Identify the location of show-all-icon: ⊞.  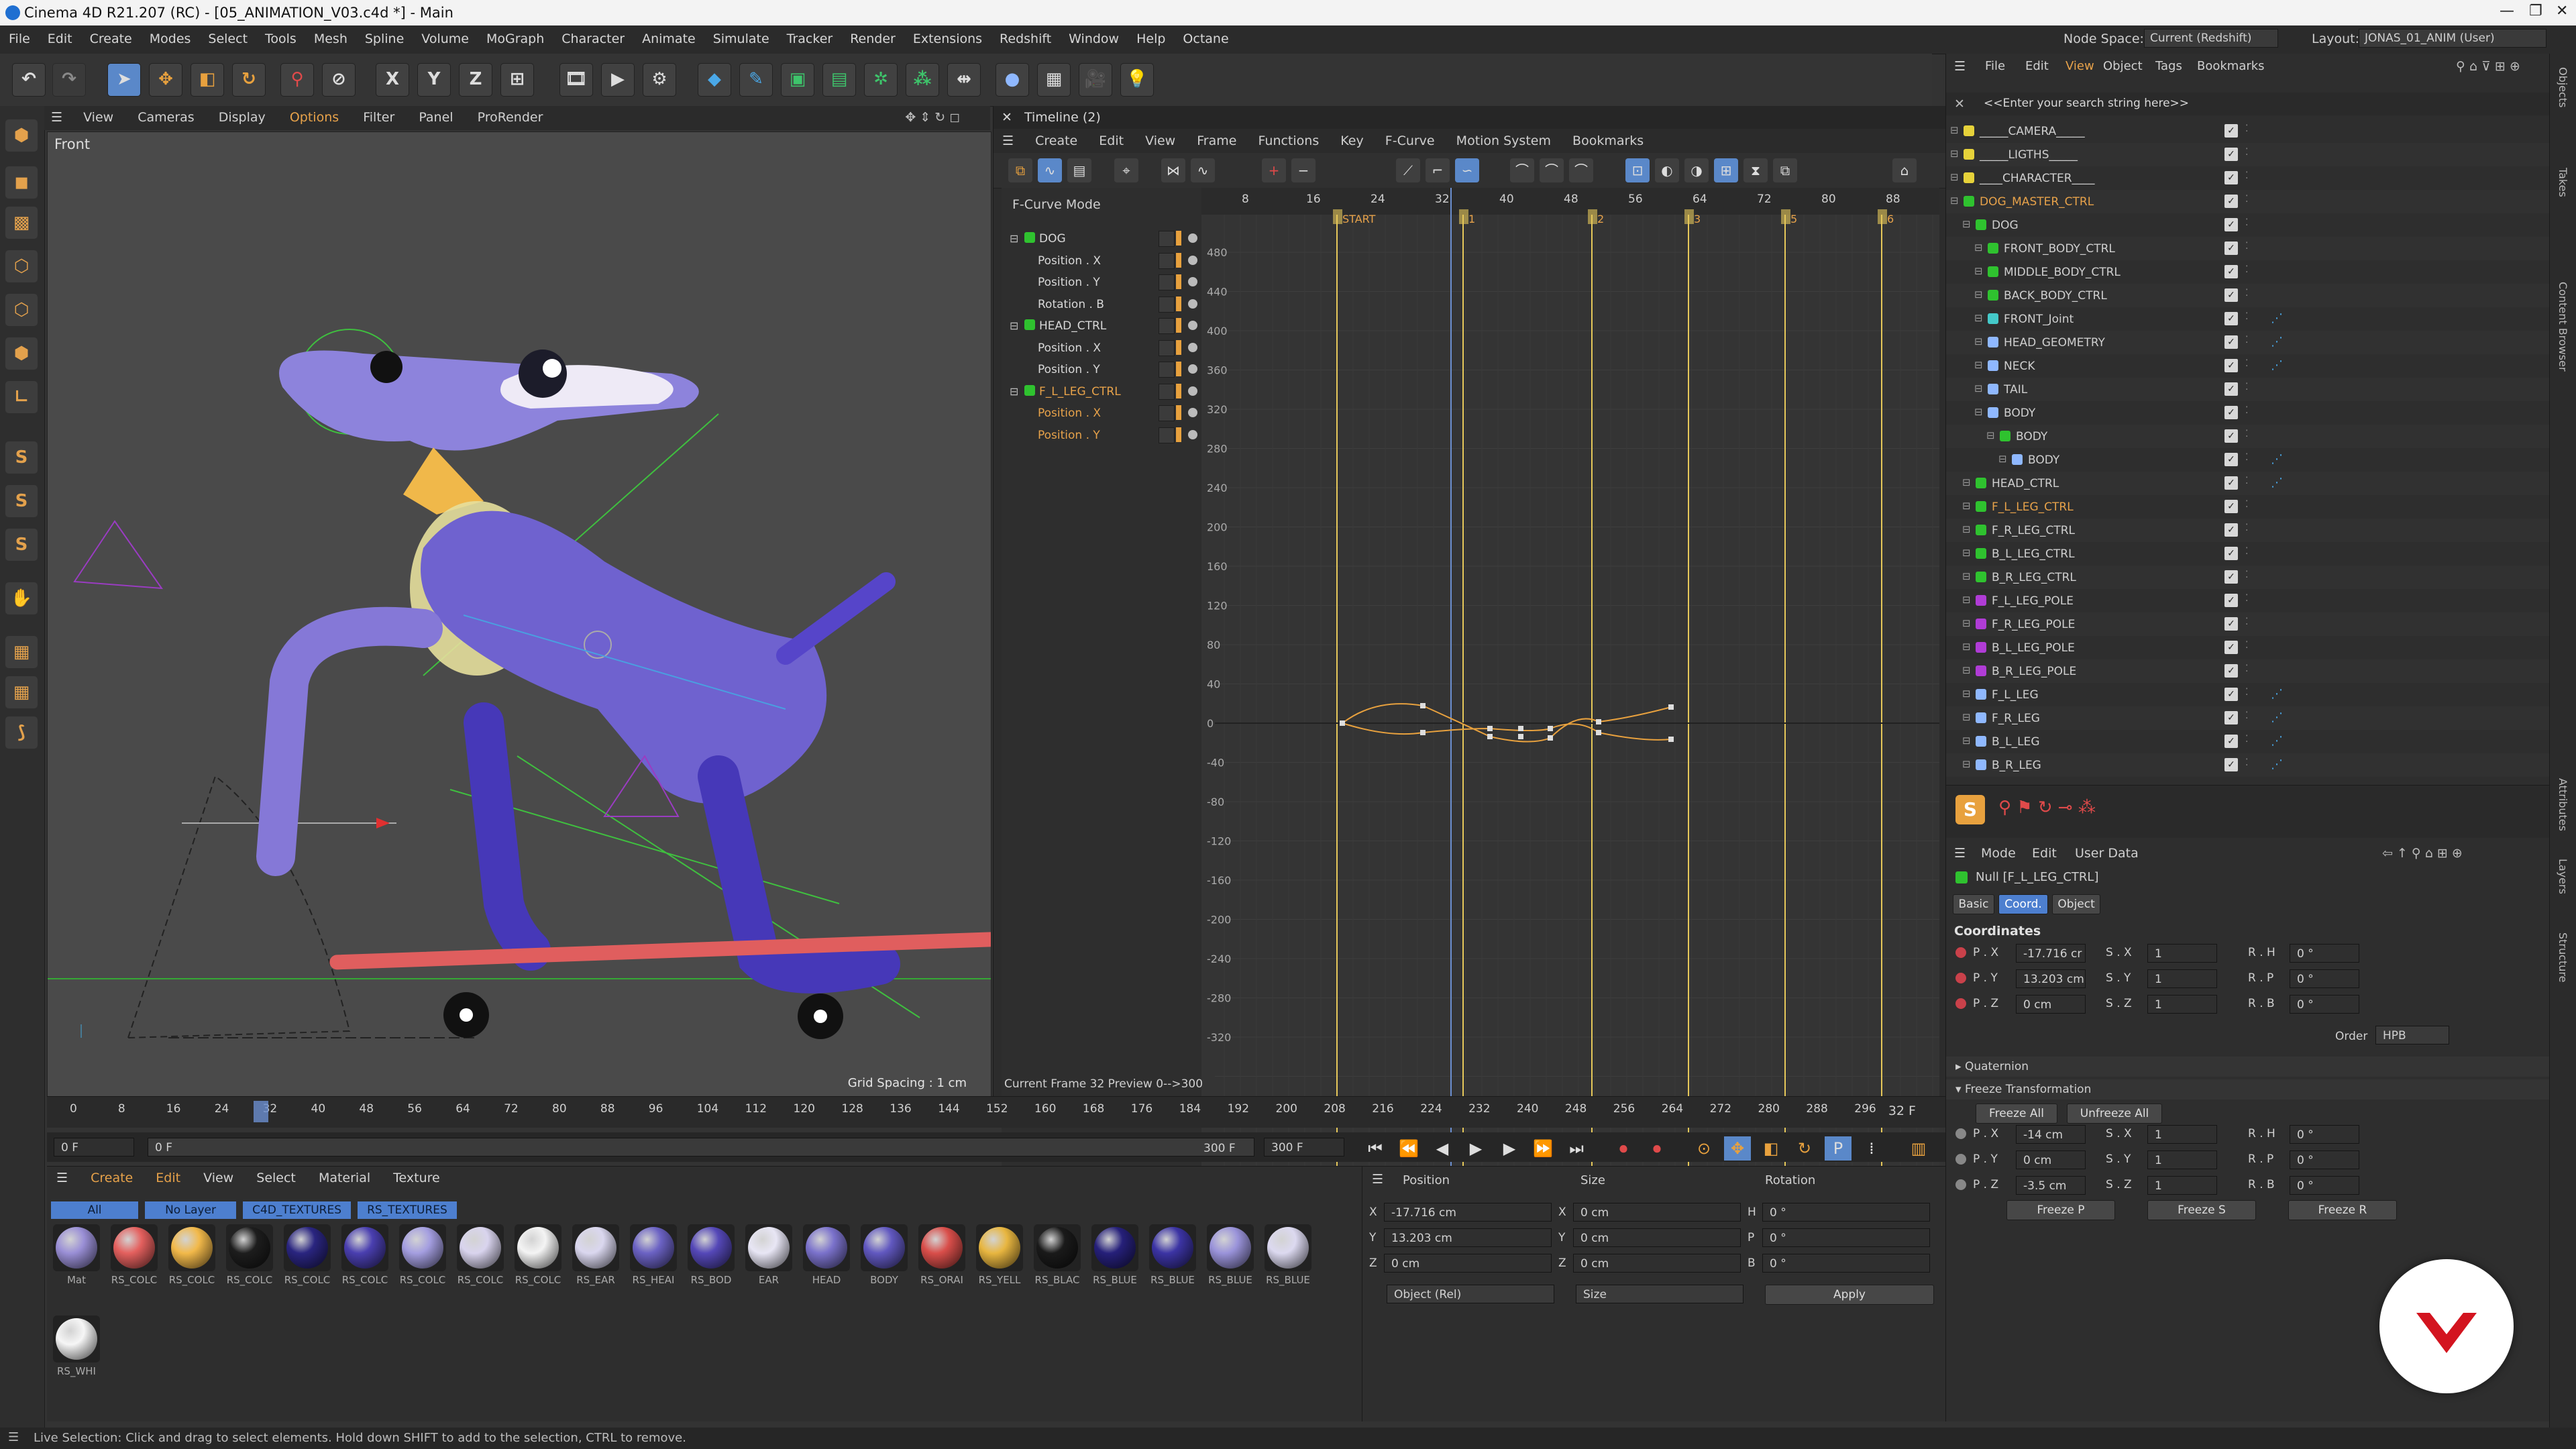
(1726, 170).